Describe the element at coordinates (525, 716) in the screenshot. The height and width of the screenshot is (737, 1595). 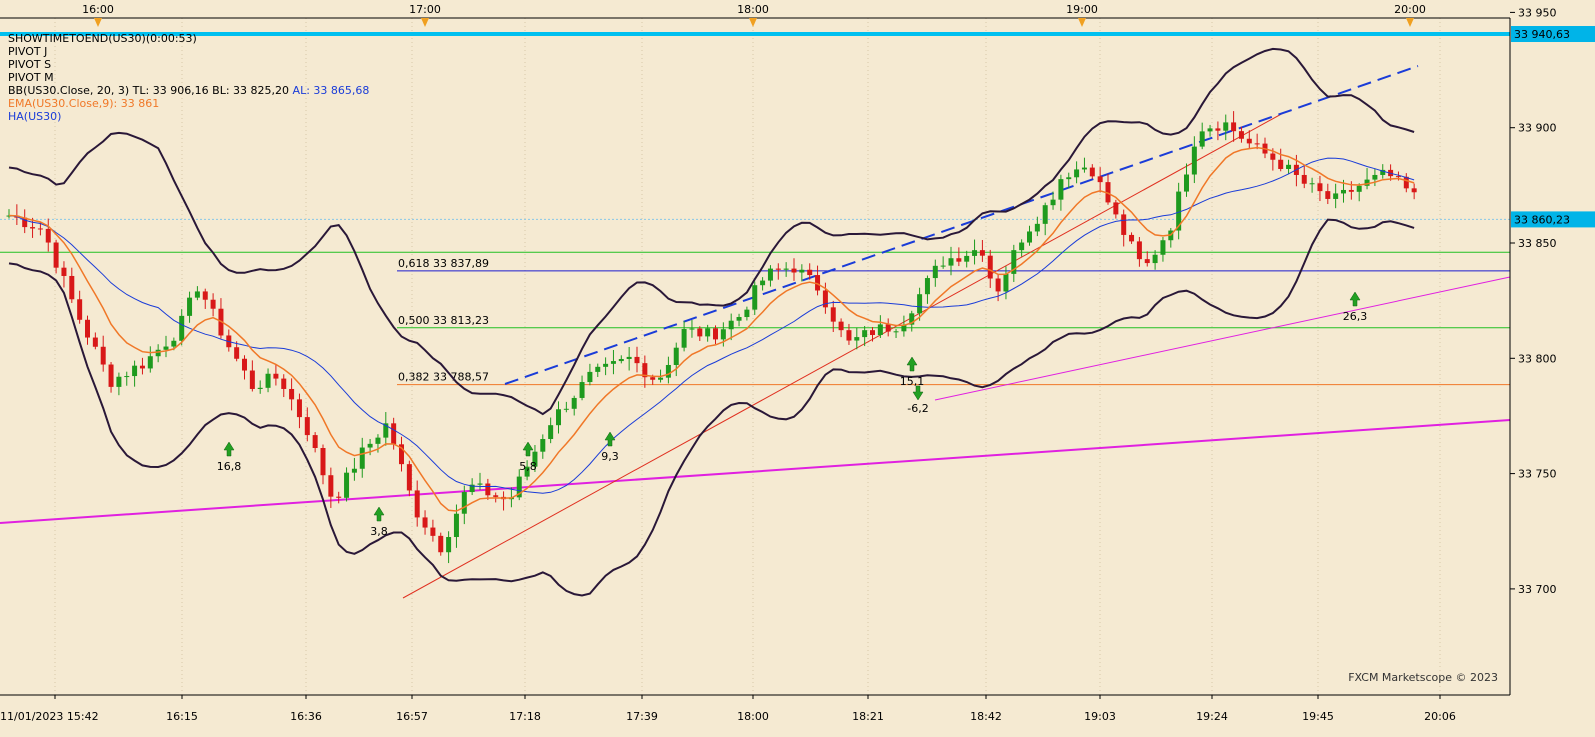
I see `x-tick-label: 17:18` at that location.